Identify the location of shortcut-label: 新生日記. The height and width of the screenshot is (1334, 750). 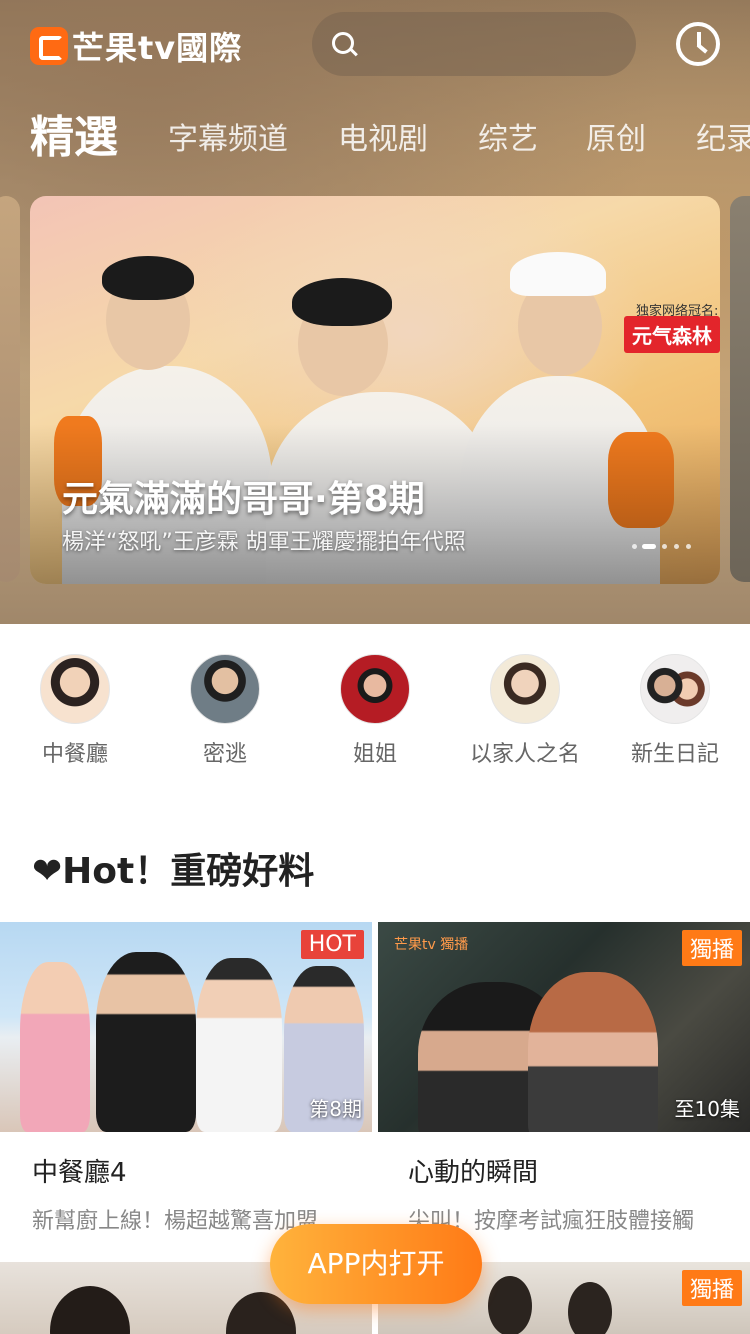
(674, 754).